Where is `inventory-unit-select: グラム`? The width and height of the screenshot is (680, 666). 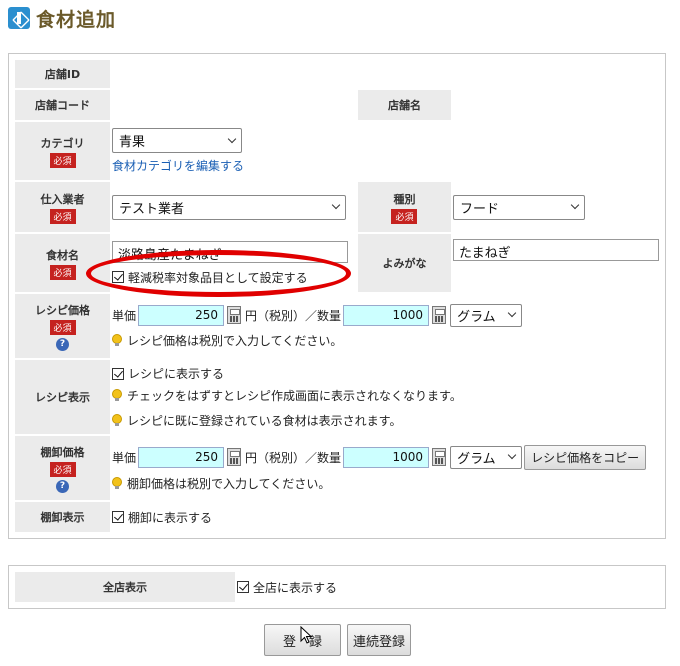 inventory-unit-select: グラム is located at coordinates (486, 457).